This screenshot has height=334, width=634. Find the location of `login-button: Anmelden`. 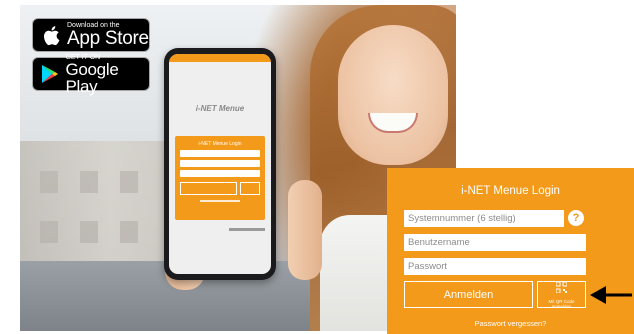

login-button: Anmelden is located at coordinates (468, 294).